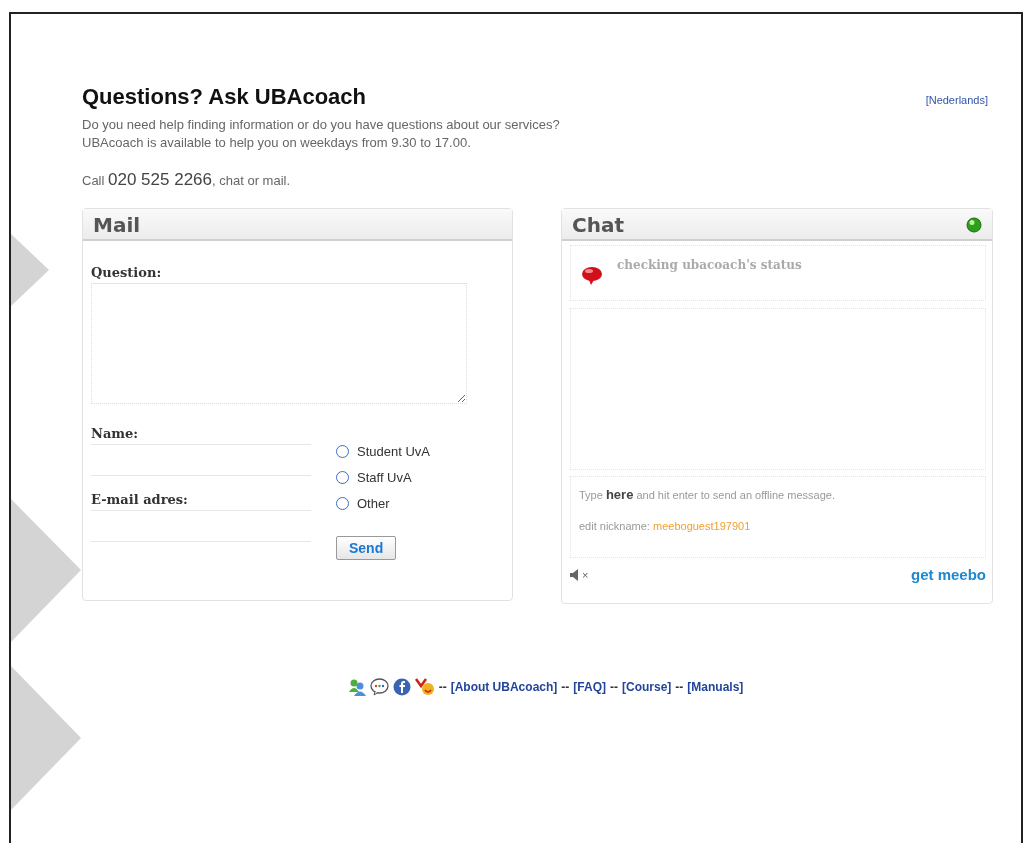 Image resolution: width=1027 pixels, height=843 pixels. What do you see at coordinates (574, 574) in the screenshot?
I see `speaker-icon` at bounding box center [574, 574].